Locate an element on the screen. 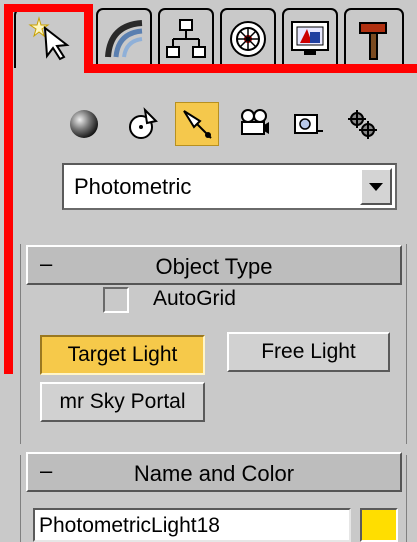 This screenshot has width=417, height=542. name-color-rollout-header: – Name and Color is located at coordinates (214, 472).